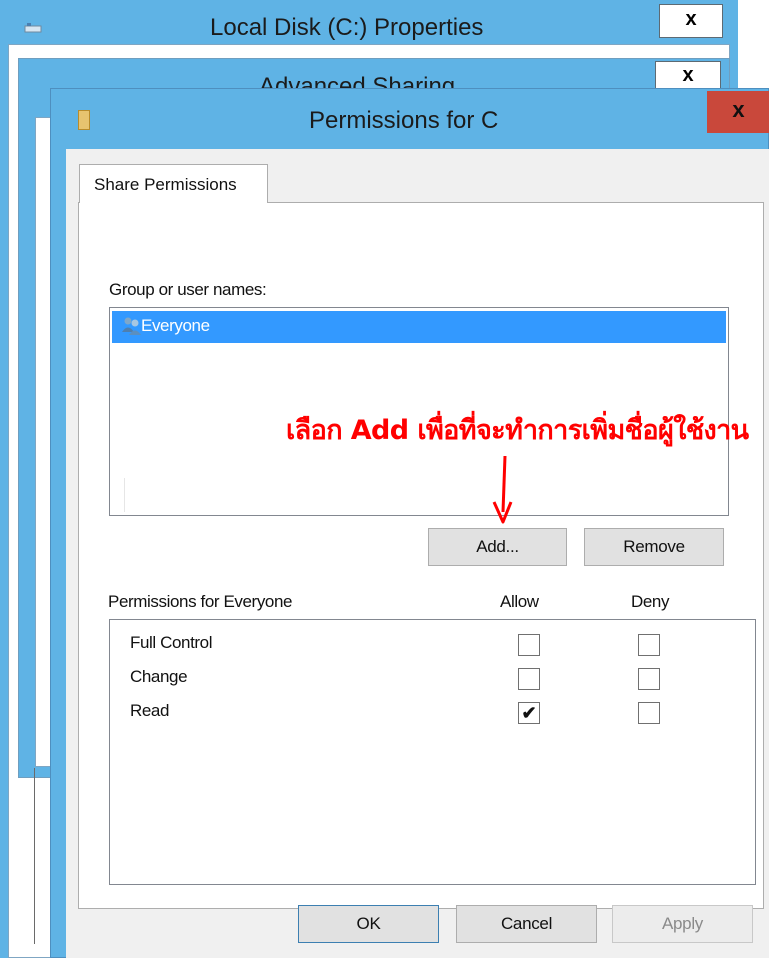 Image resolution: width=769 pixels, height=958 pixels. I want to click on cancel-button: Cancel, so click(526, 924).